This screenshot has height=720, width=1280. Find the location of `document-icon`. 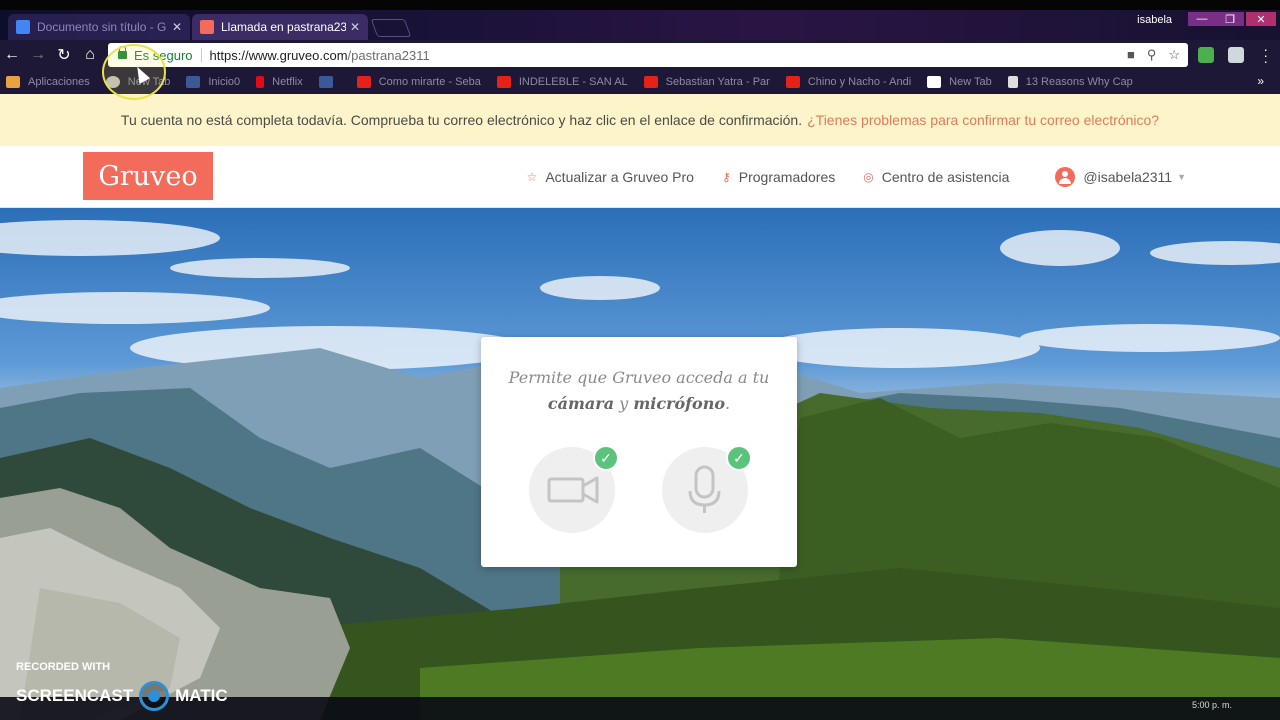

document-icon is located at coordinates (1012, 82).